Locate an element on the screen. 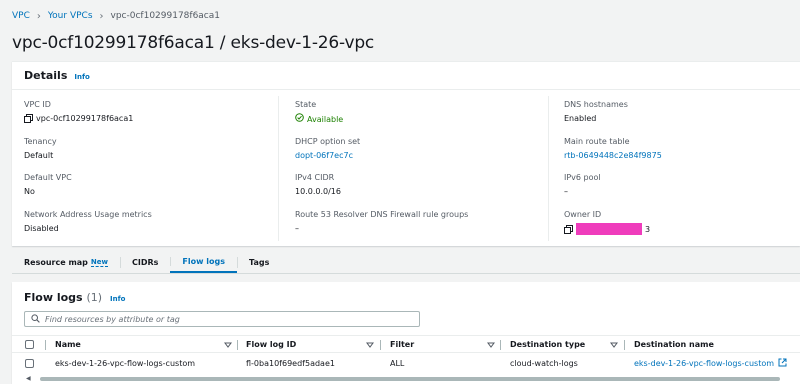  field-label: DNS hostnames is located at coordinates (596, 104).